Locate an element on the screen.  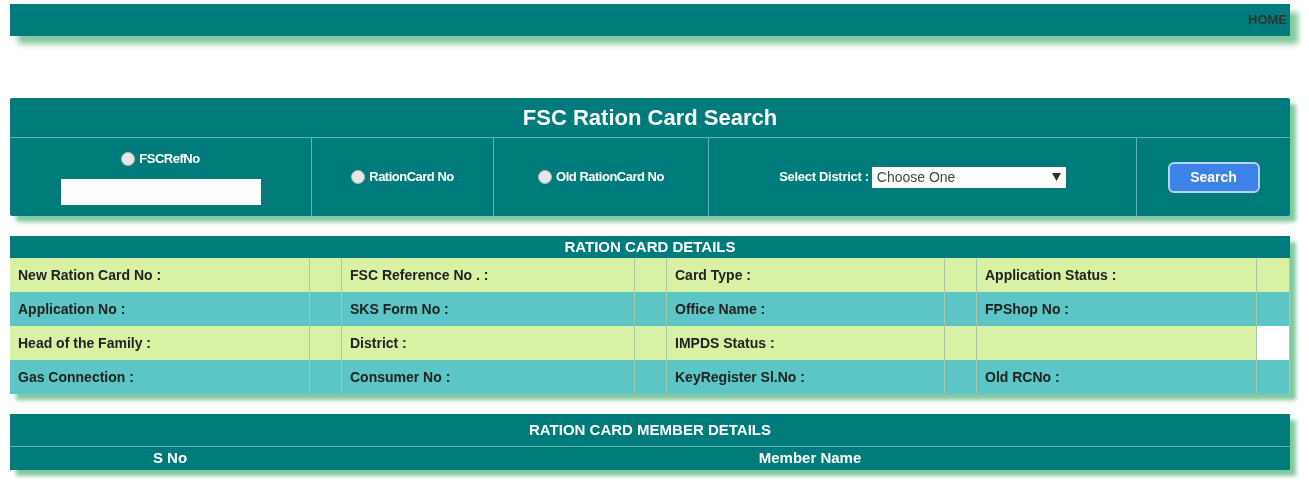
search-button: Search is located at coordinates (1213, 177).